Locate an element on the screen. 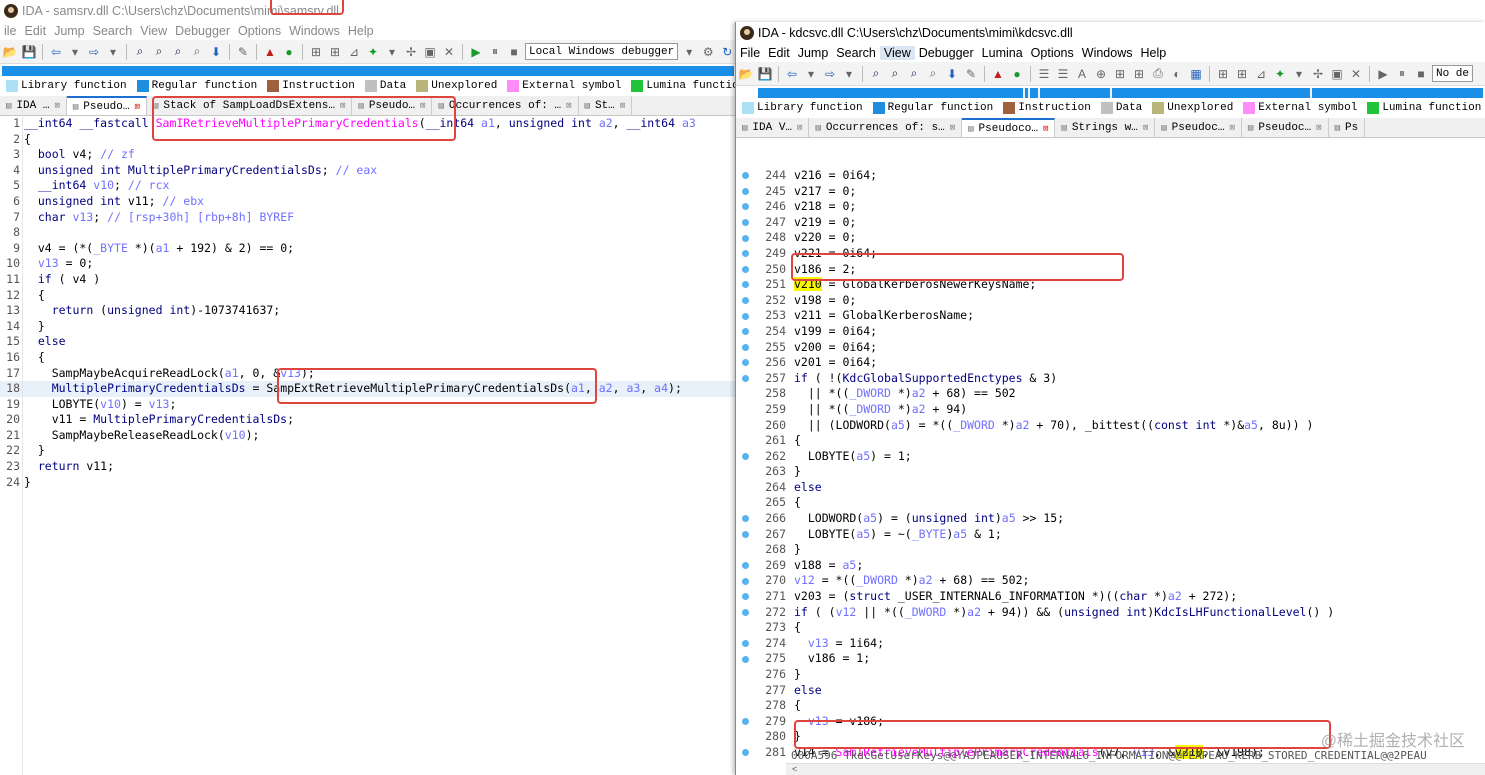 The width and height of the screenshot is (1485, 775). code-line: 6 unsigned int v11; // ebx is located at coordinates (368, 202).